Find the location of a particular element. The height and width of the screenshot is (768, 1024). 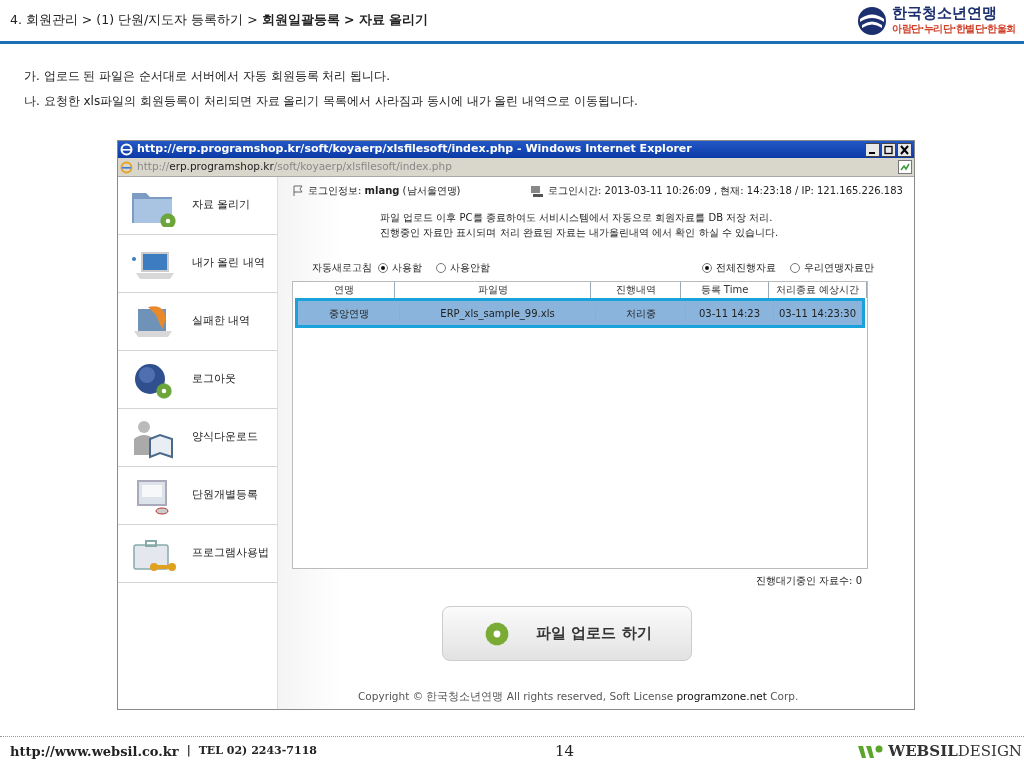

description-text: 파일 업로드 이후 PC를 종료하여도 서비시스템에서 자동으로 회원자료를 DB 저장 처리. is located at coordinates (577, 218).